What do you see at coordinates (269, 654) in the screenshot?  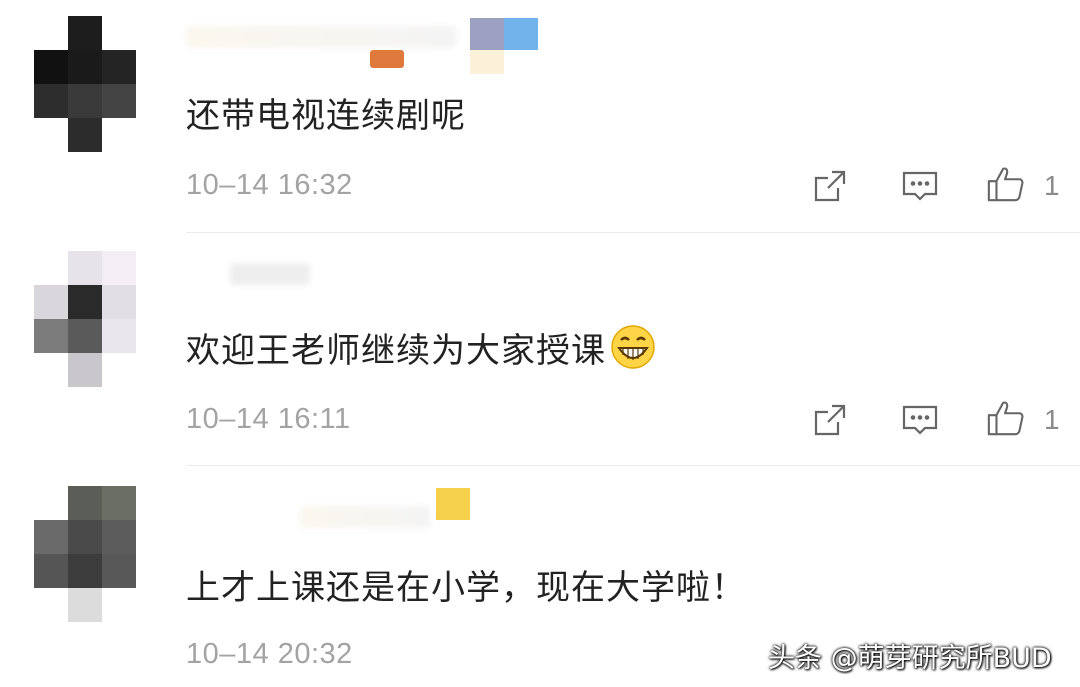 I see `comment-time: 10–14 20:32` at bounding box center [269, 654].